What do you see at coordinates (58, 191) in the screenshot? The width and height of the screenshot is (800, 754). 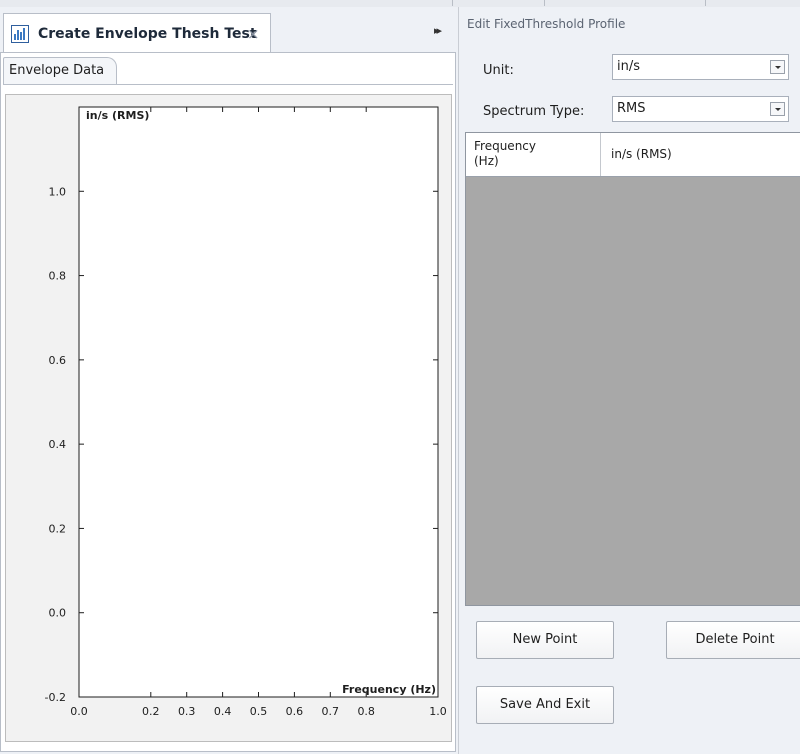 I see `y-tick-label: 1.0` at bounding box center [58, 191].